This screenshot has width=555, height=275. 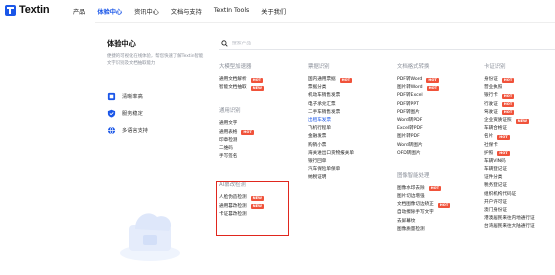 I want to click on ai-tamper-highlight-box, so click(x=252, y=208).